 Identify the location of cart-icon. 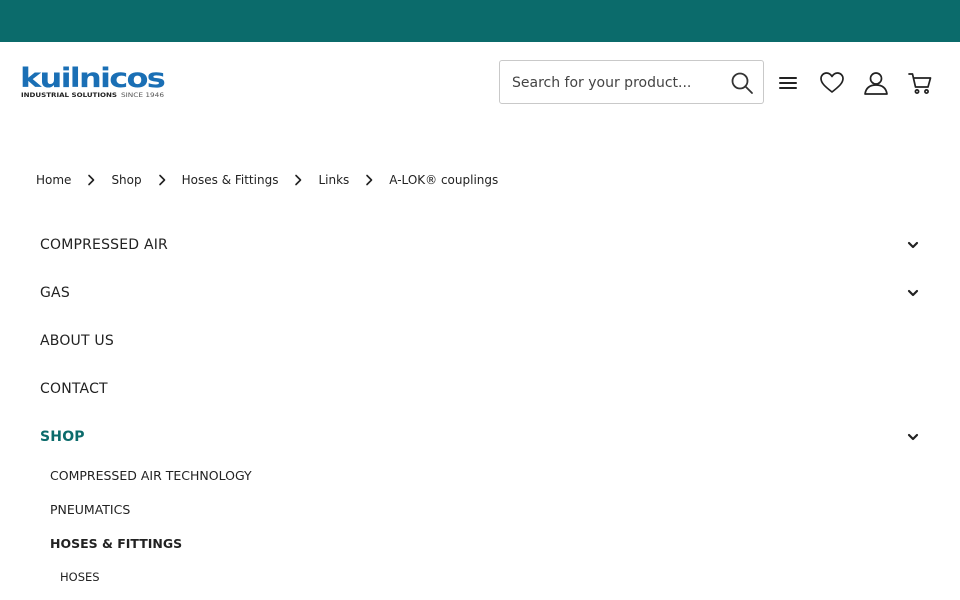
(920, 83).